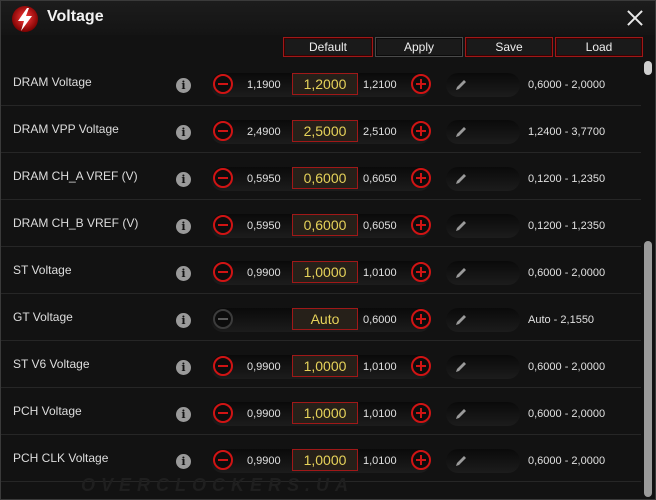 The width and height of the screenshot is (656, 500). I want to click on upper-step-value: 0,6000, so click(380, 320).